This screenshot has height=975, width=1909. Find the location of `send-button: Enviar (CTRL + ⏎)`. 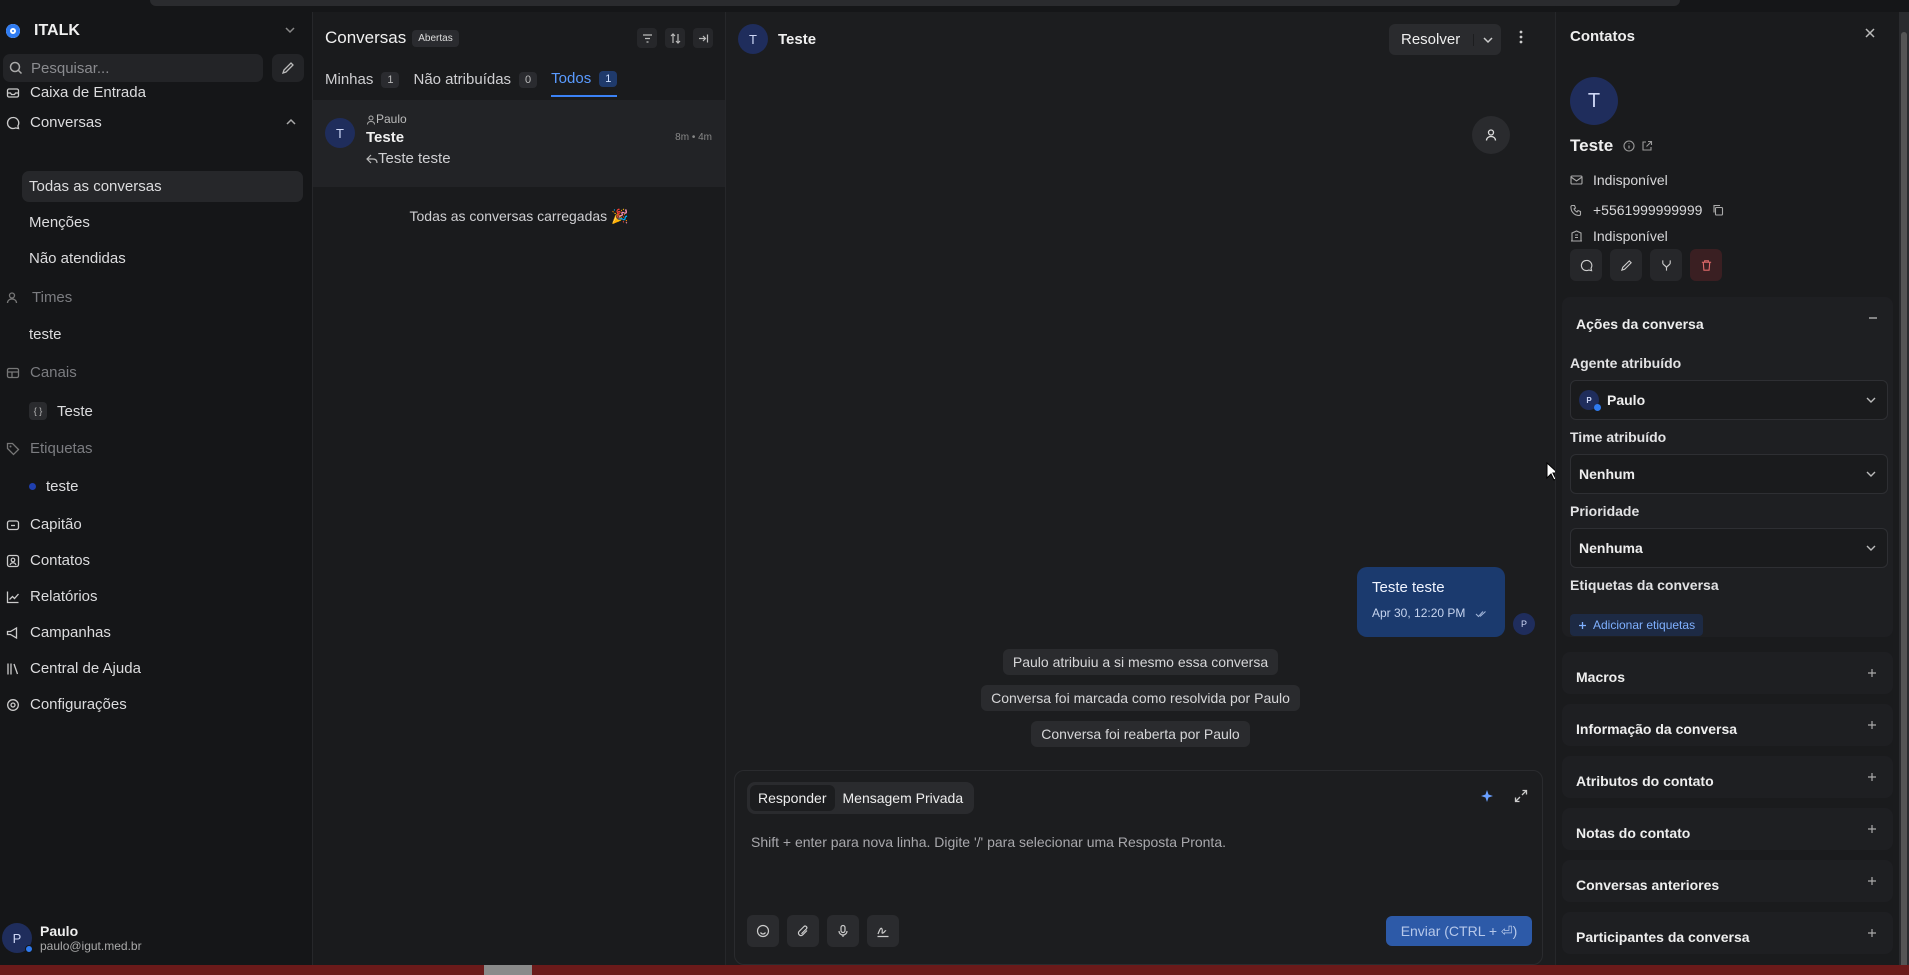

send-button: Enviar (CTRL + ⏎) is located at coordinates (1459, 931).